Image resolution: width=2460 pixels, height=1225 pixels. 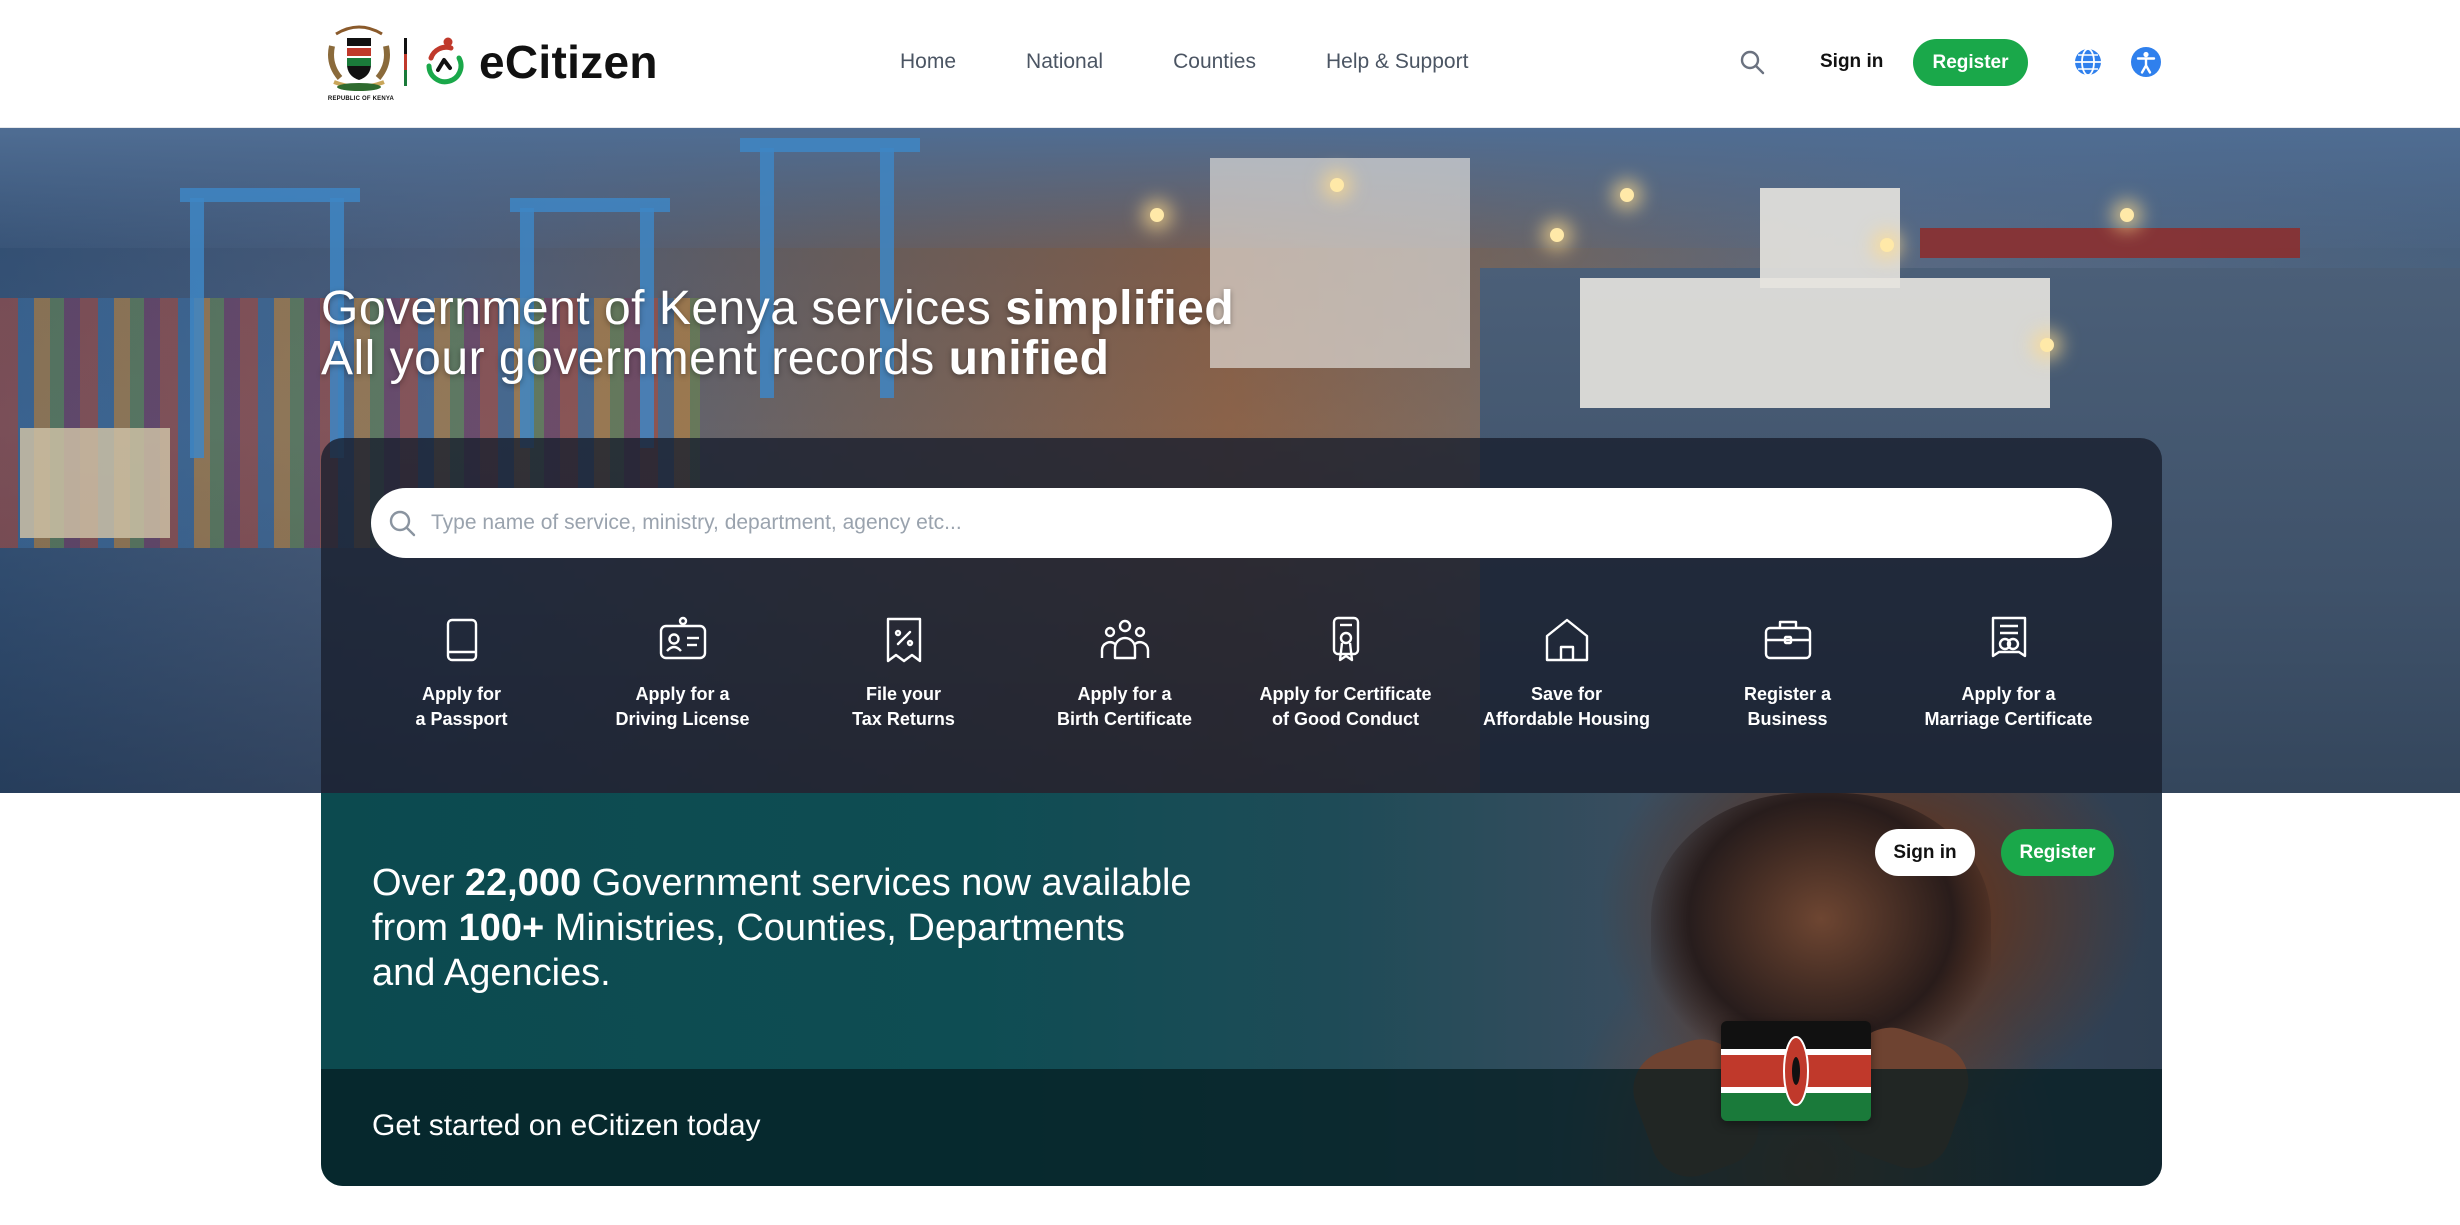 I want to click on service-label-line1: Register a, so click(x=1787, y=694).